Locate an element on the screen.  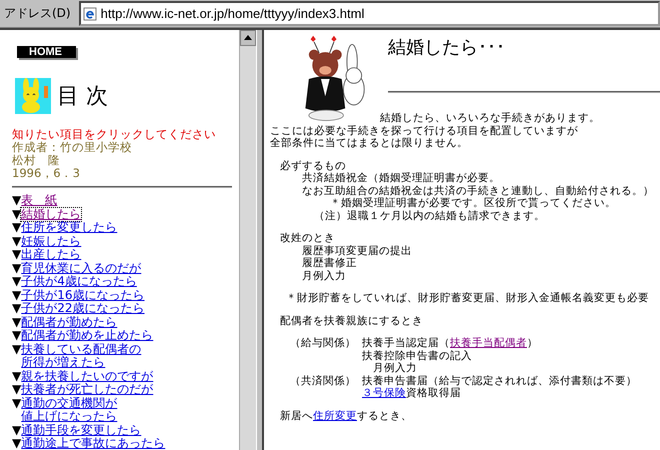
contents-link: 配偶者が勤めを止めたら is located at coordinates (87, 335).